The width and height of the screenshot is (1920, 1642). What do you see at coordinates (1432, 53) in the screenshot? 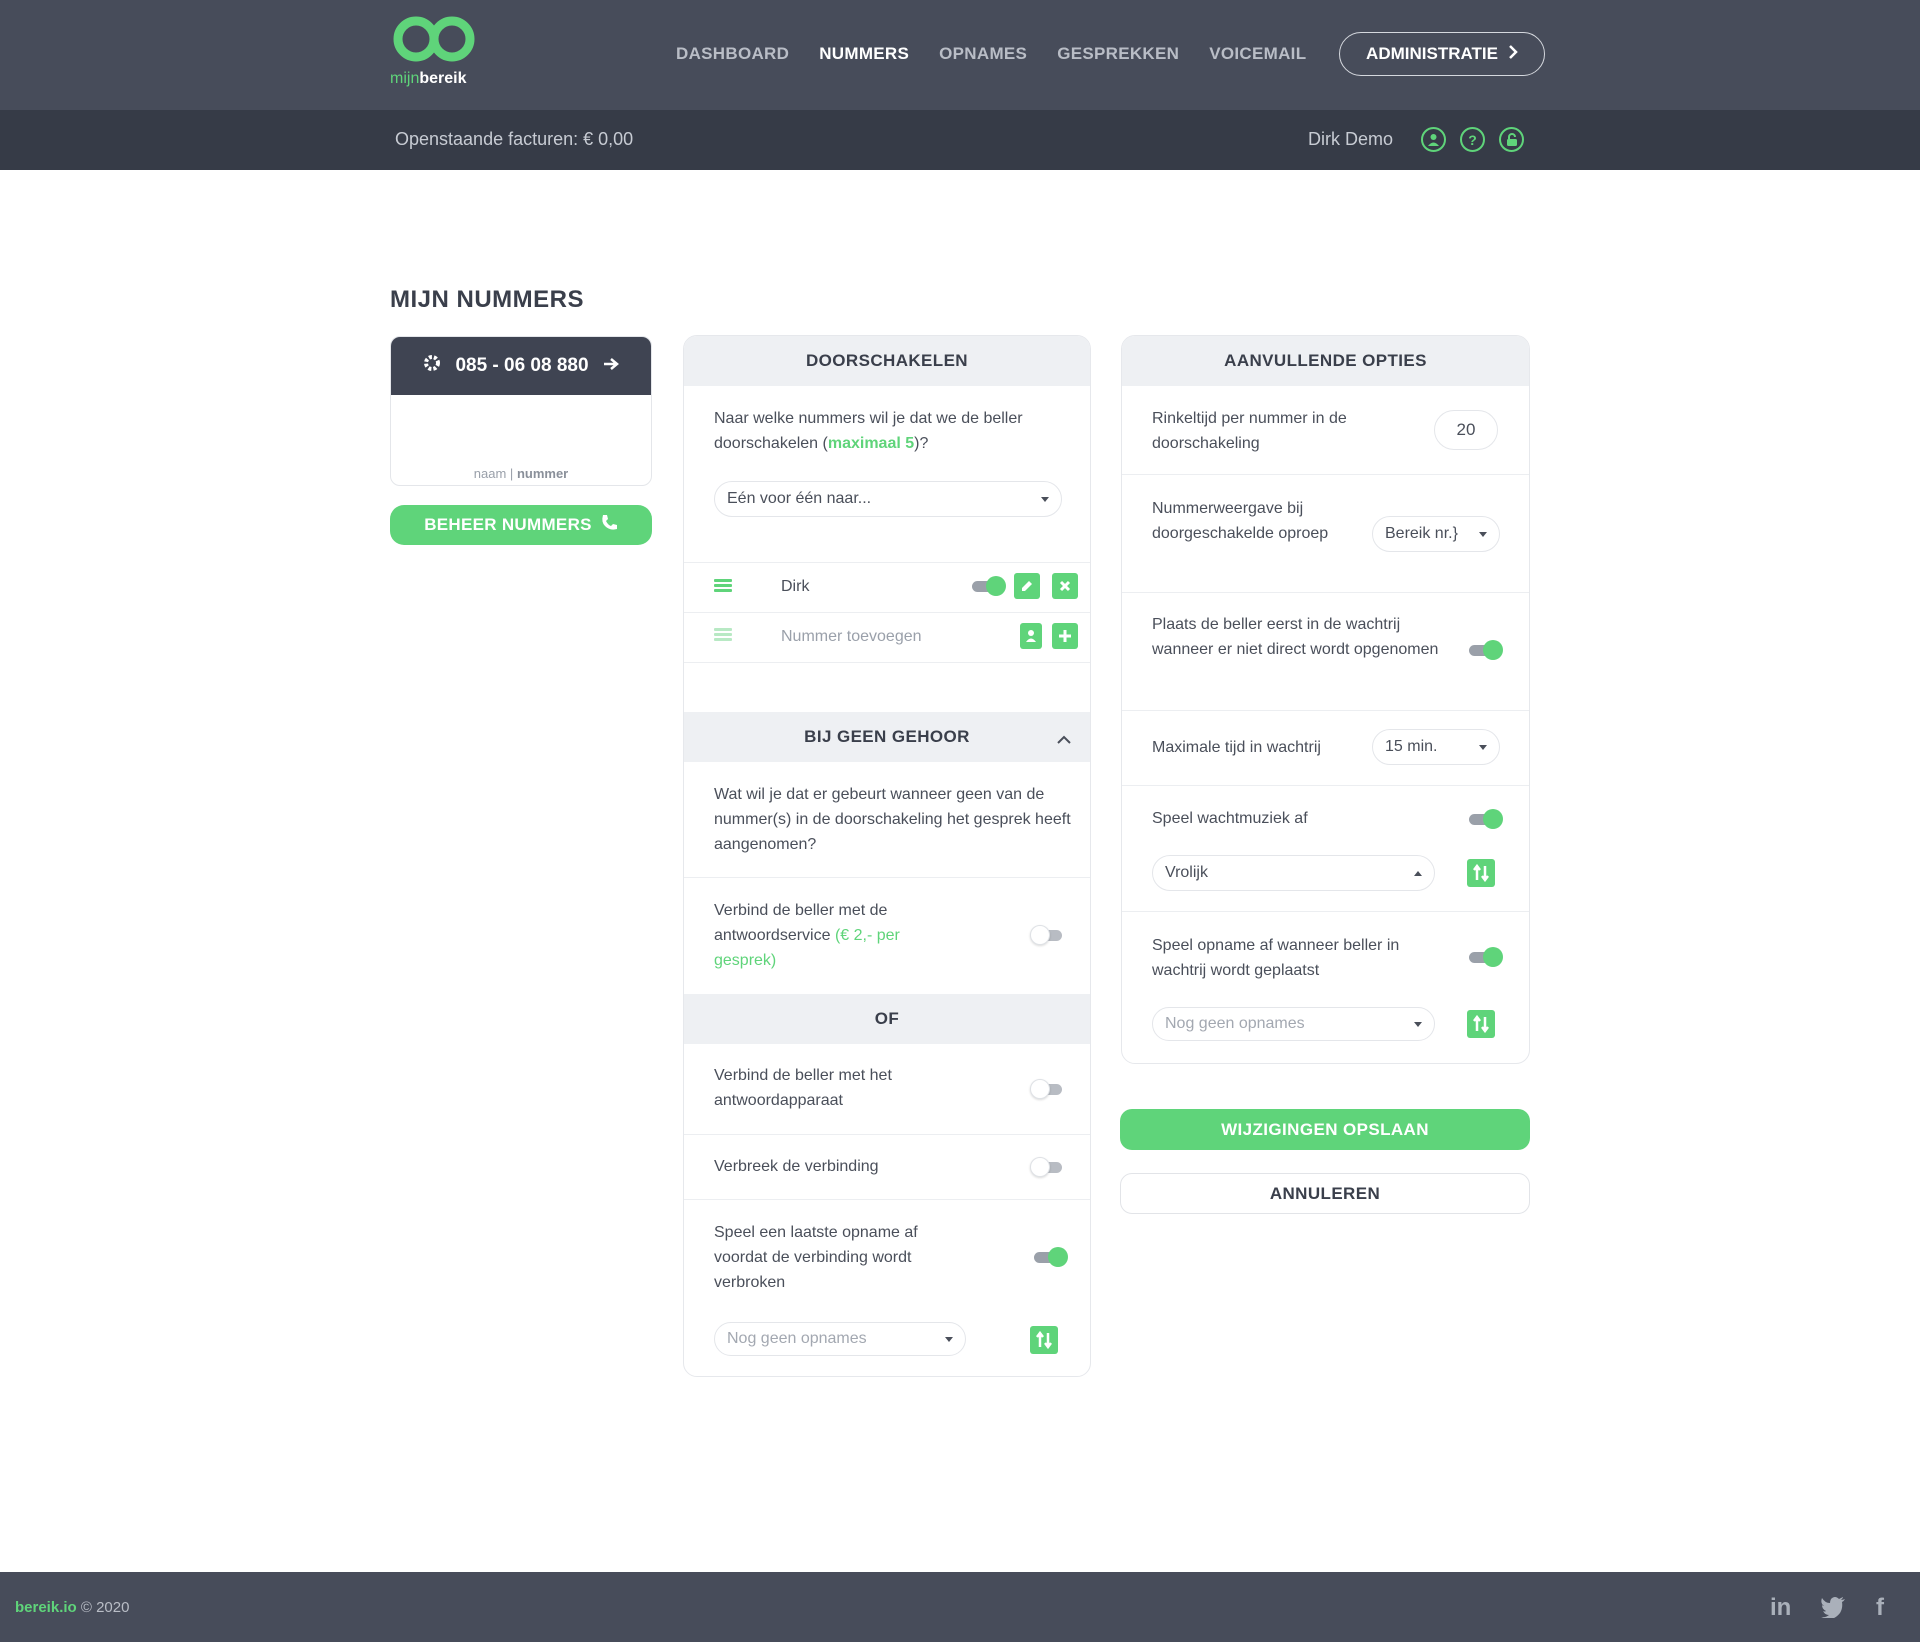
I see `administratie-label: ADMINISTRATIE` at bounding box center [1432, 53].